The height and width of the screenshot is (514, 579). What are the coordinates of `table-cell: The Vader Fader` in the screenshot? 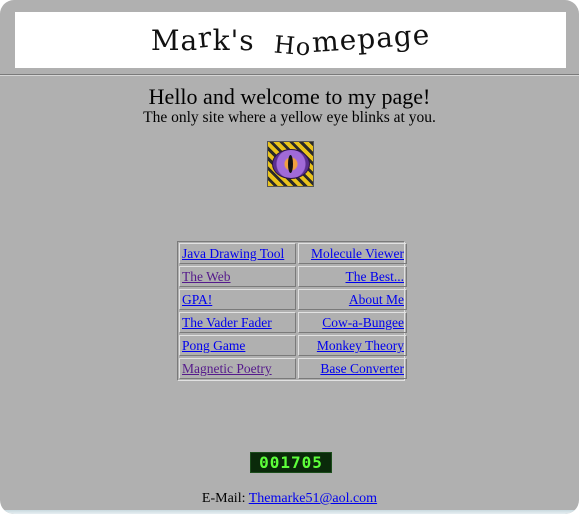 It's located at (237, 322).